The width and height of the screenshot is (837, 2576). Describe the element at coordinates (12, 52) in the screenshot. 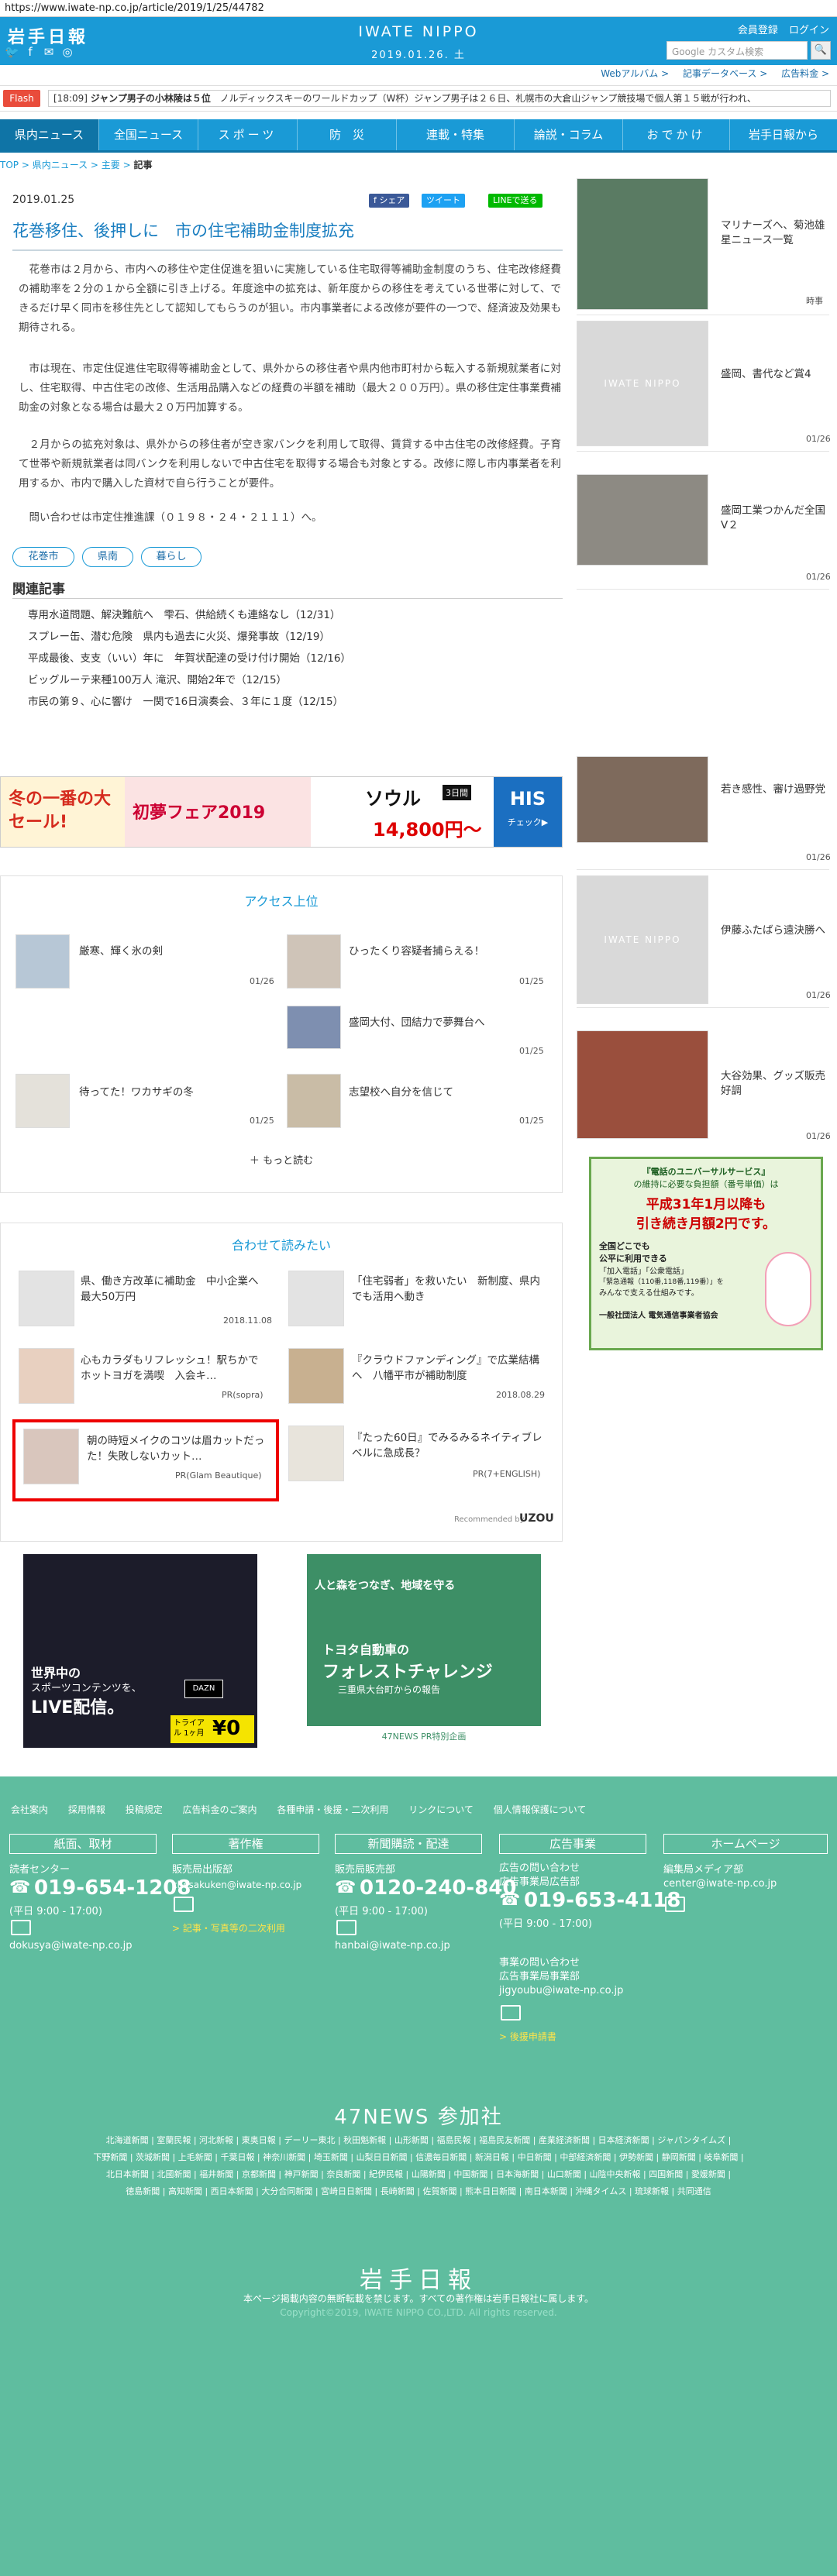

I see `twitter-icon: 🐦` at that location.